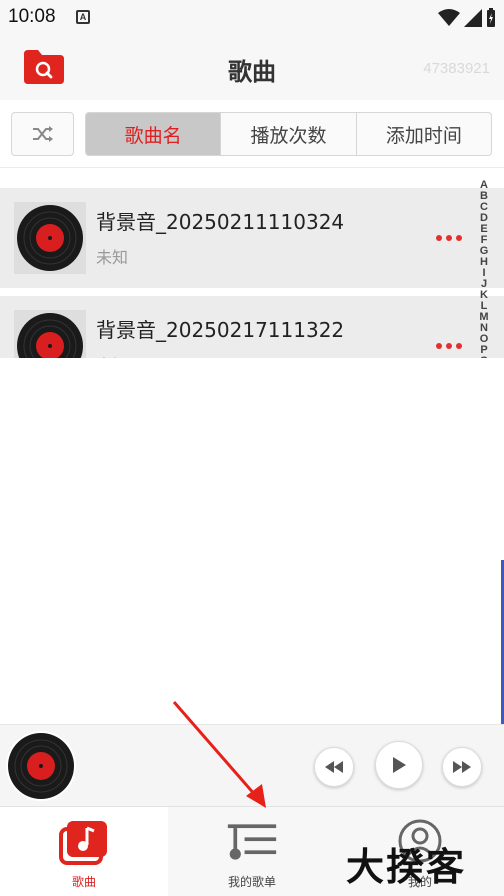 This screenshot has width=504, height=896. Describe the element at coordinates (406, 866) in the screenshot. I see `watermark: 大揆客` at that location.